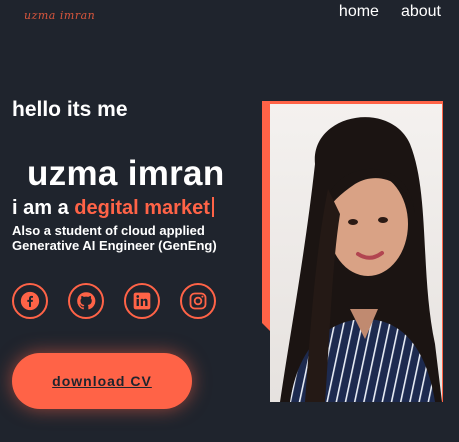 This screenshot has width=459, height=442. I want to click on typing-cursor, so click(212, 207).